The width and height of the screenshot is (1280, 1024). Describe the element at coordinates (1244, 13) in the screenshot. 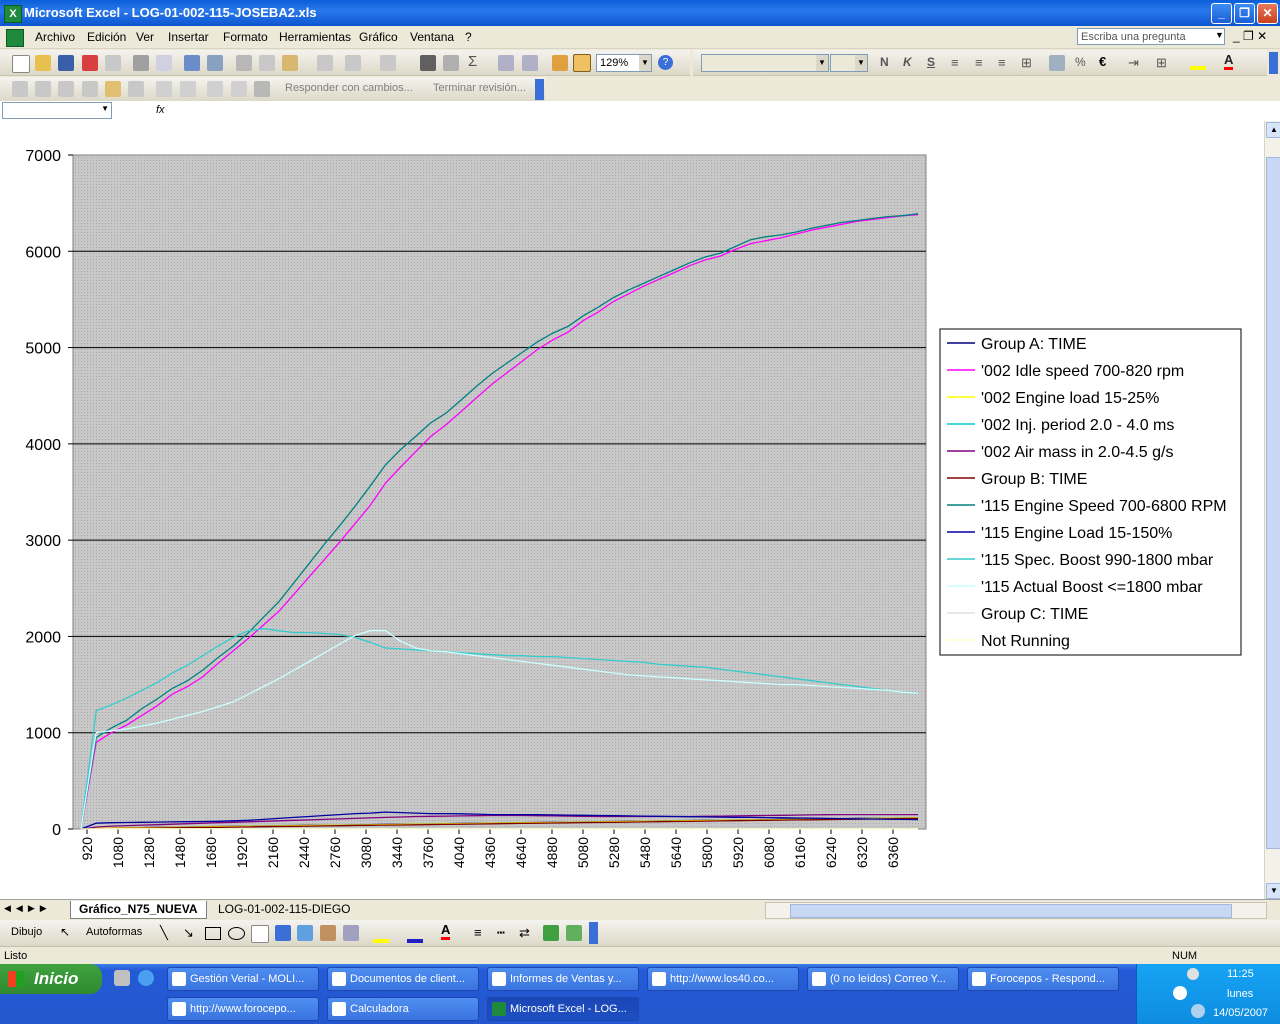

I see `maximize-button: ❐` at that location.